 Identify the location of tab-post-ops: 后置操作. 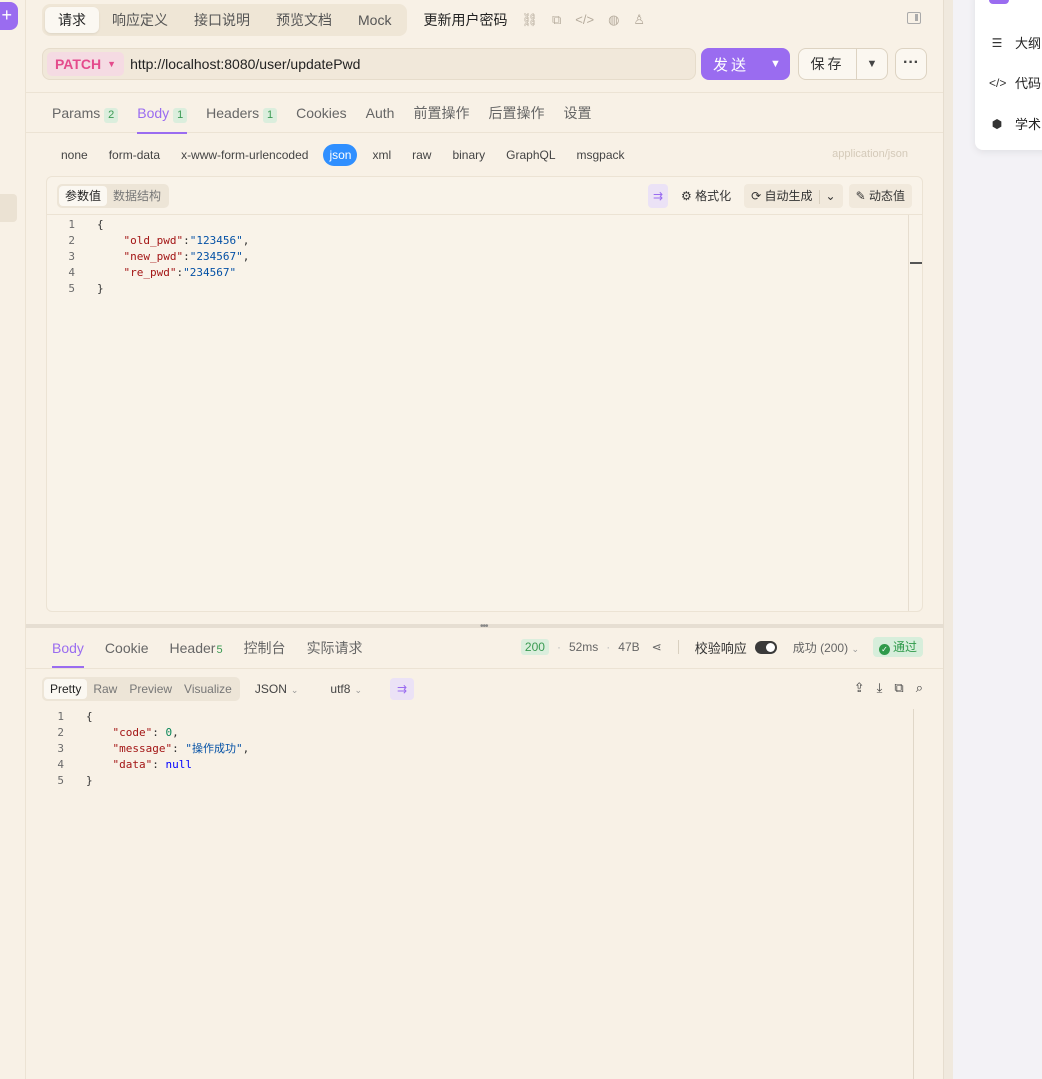
(516, 113).